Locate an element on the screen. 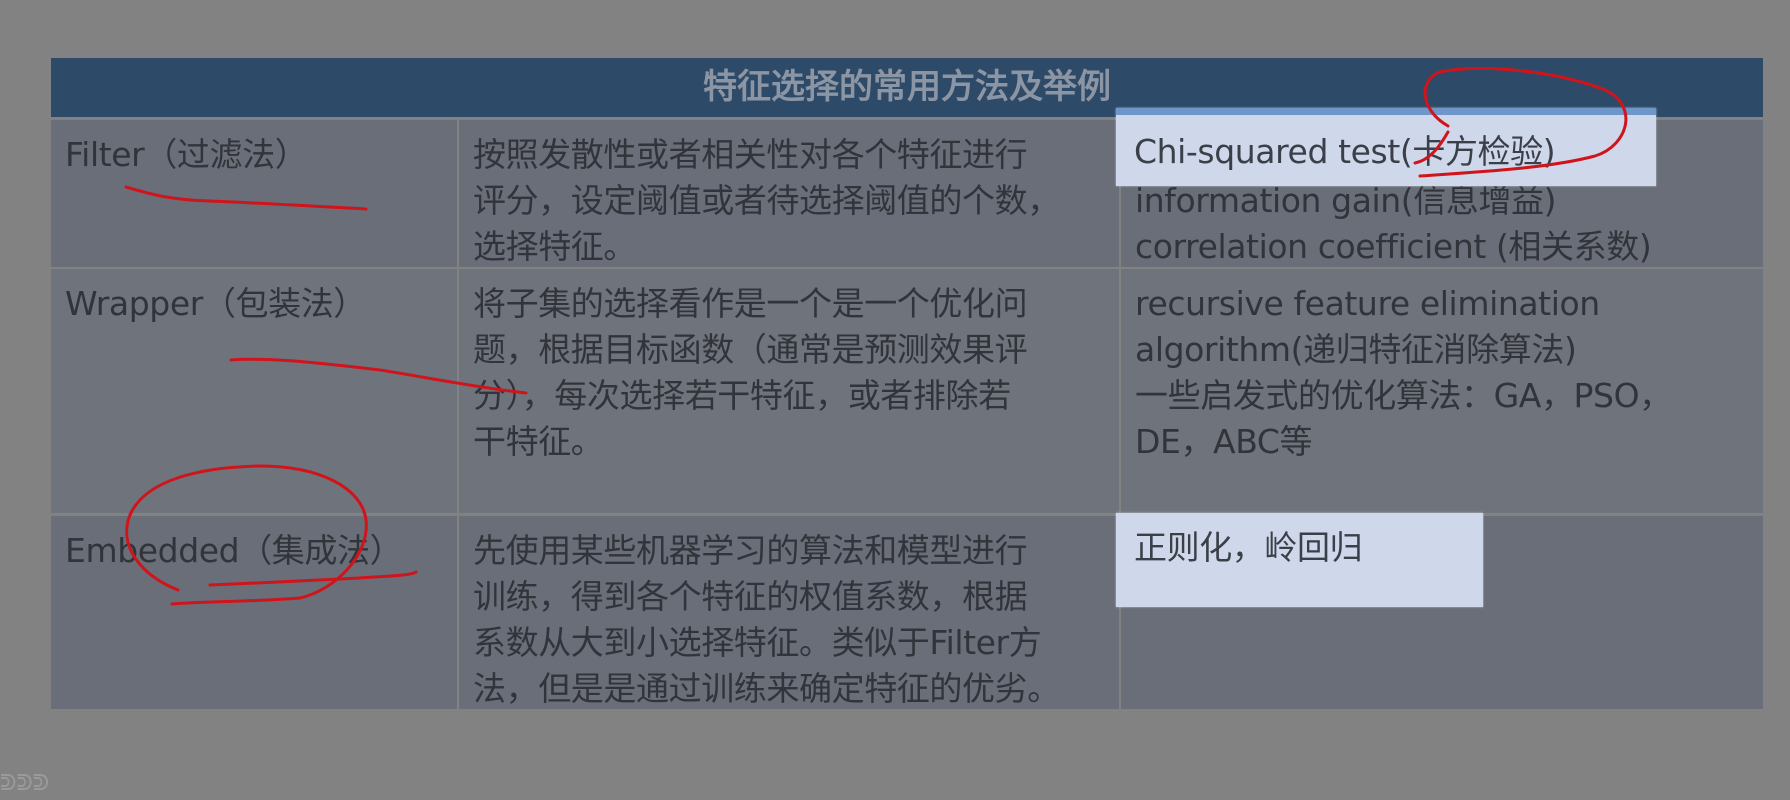 The image size is (1790, 800). description-line: 选择特征。 is located at coordinates (555, 246).